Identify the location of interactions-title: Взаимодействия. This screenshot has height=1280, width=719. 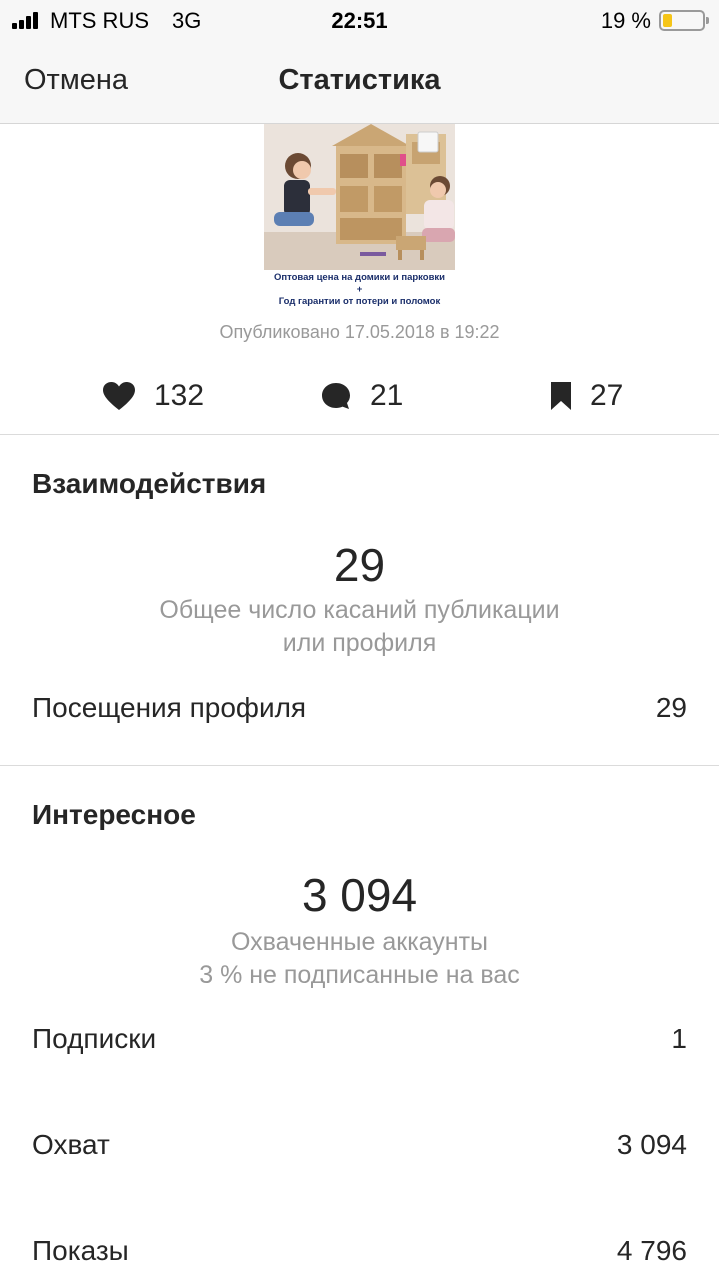
(149, 483).